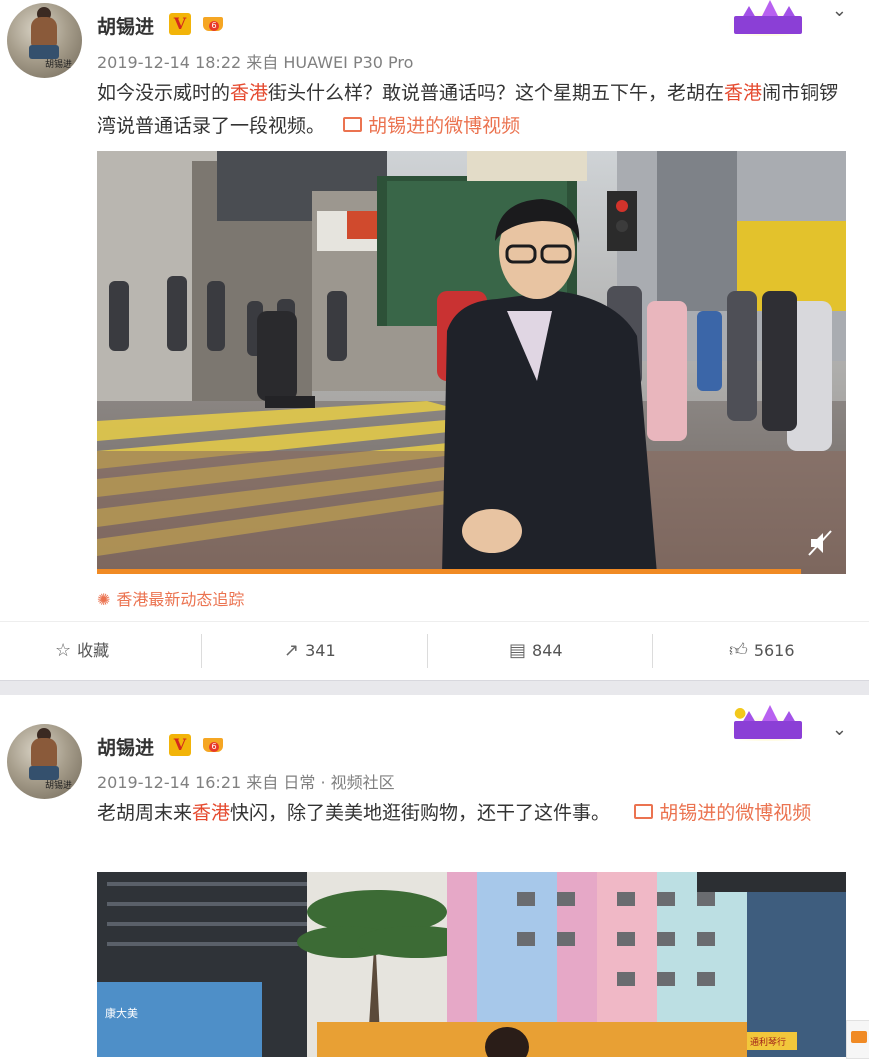  What do you see at coordinates (774, 650) in the screenshot?
I see `like-count: 5616` at bounding box center [774, 650].